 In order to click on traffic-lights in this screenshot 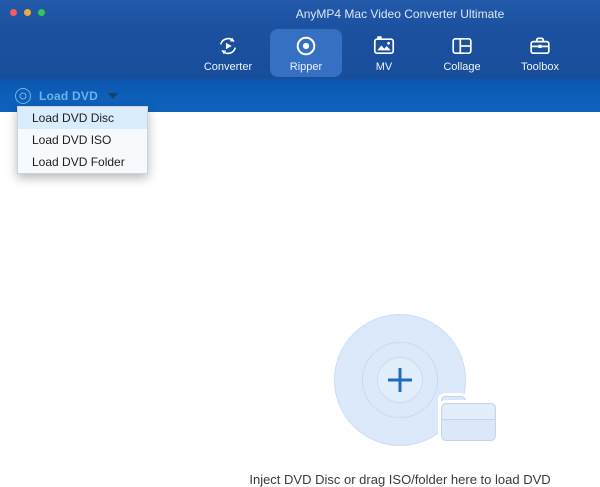, I will do `click(27, 12)`.